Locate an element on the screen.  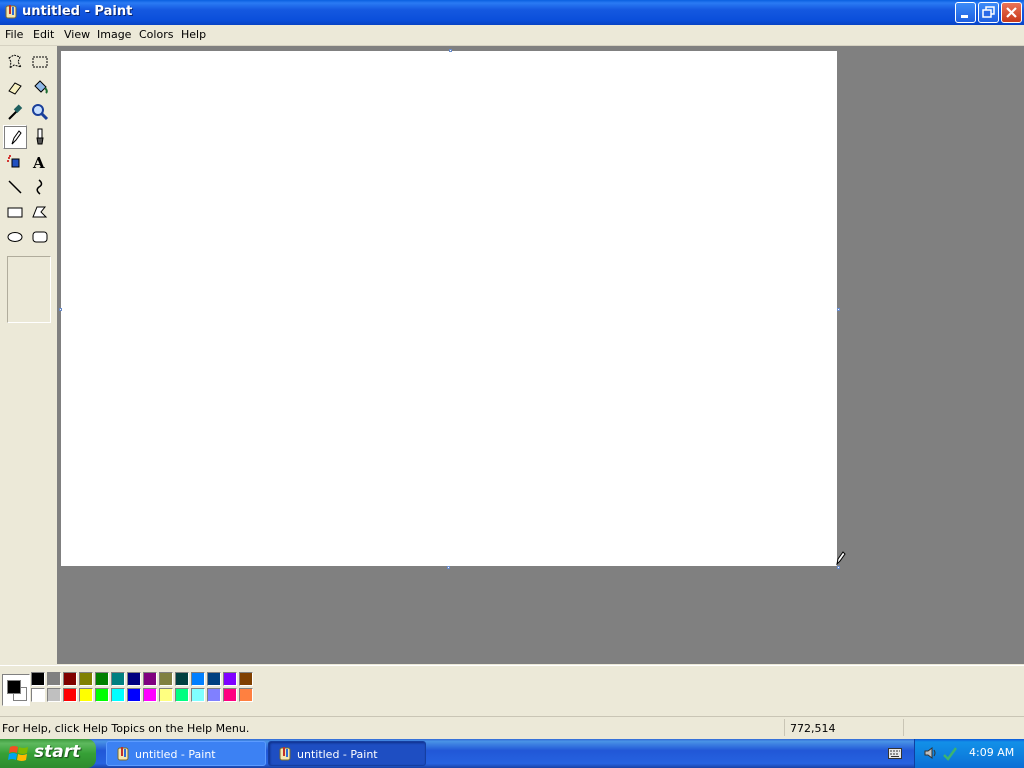
pencil-cursor-icon is located at coordinates (841, 558).